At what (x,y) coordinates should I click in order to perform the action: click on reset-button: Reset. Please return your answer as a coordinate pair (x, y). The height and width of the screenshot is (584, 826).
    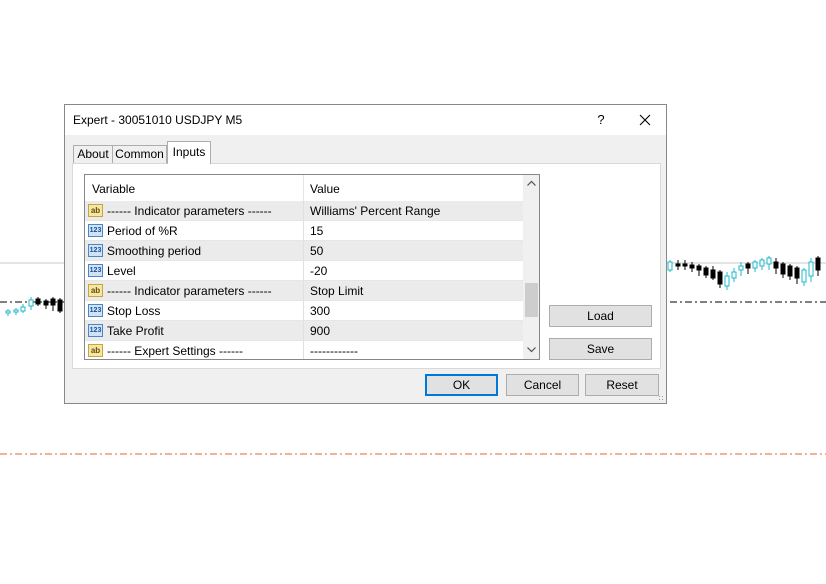
    Looking at the image, I should click on (622, 385).